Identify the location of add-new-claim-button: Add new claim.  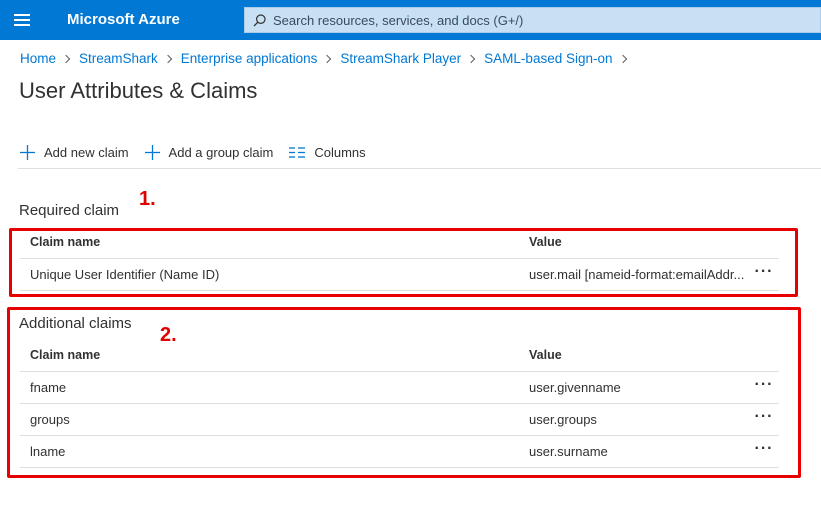
(74, 152).